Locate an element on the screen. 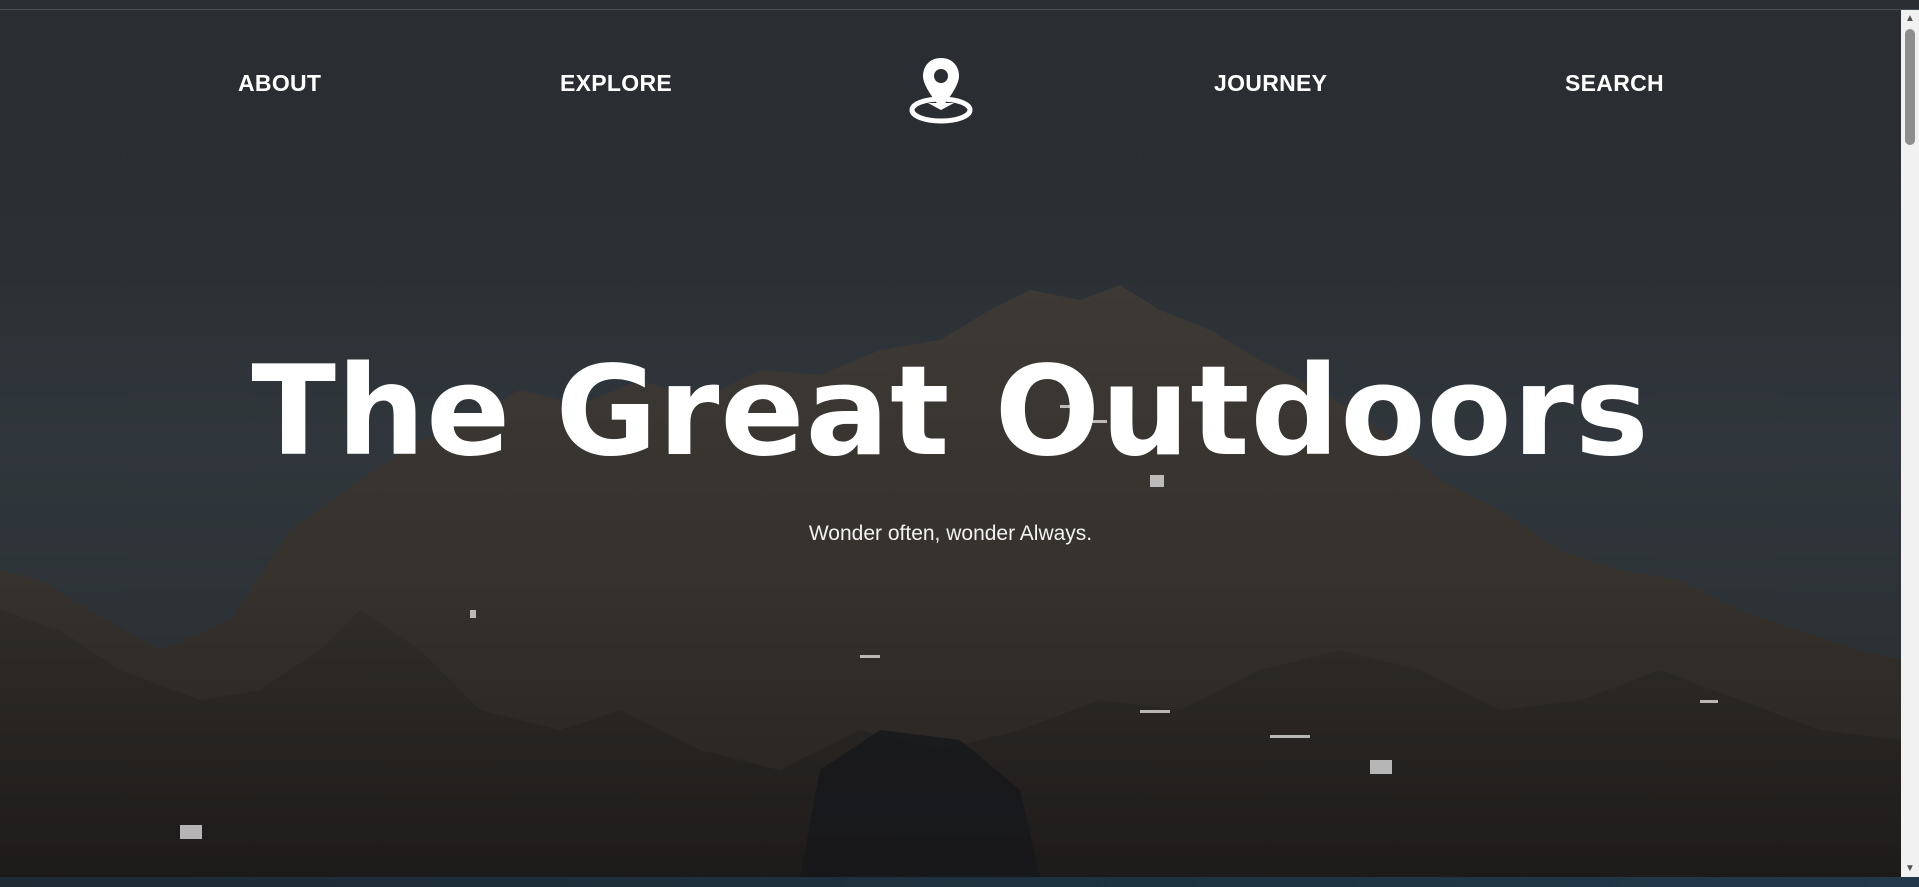 This screenshot has width=1919, height=887. hero-subtitle: Wonder often, wonder Always. is located at coordinates (950, 533).